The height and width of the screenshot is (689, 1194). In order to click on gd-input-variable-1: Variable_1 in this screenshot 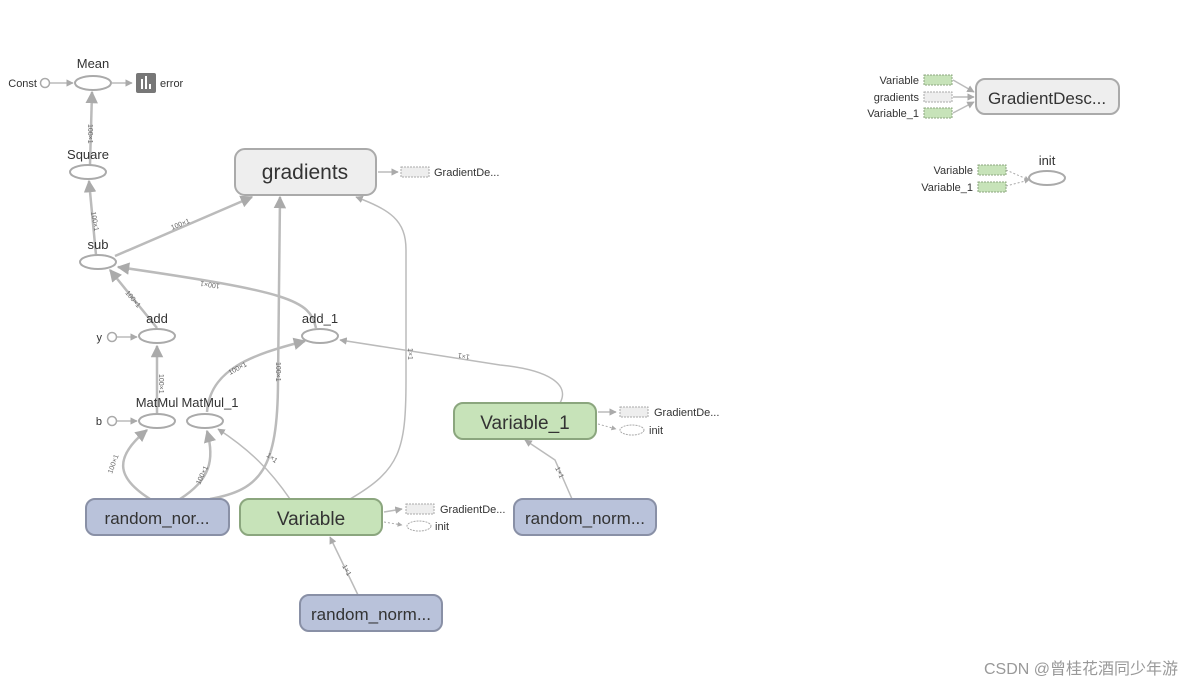, I will do `click(910, 113)`.